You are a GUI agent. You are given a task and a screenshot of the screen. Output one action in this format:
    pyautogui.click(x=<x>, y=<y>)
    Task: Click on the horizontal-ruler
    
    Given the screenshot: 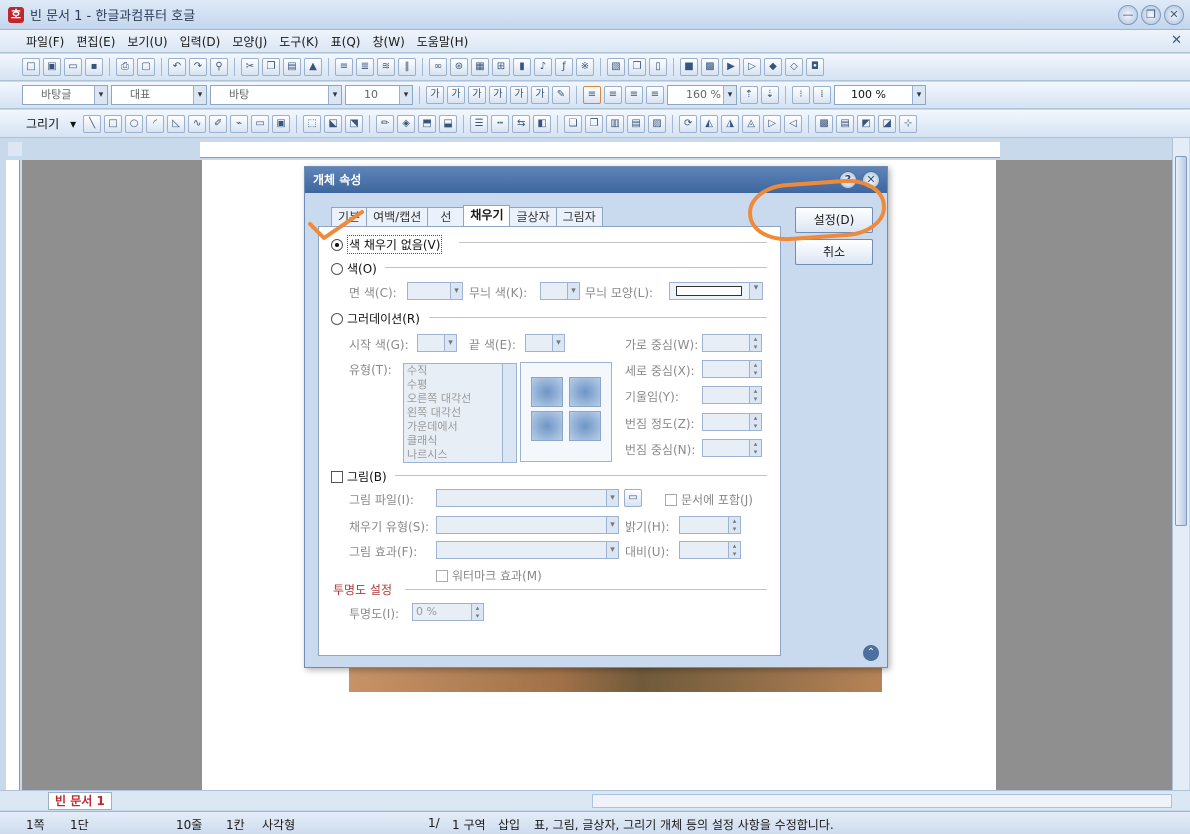 What is the action you would take?
    pyautogui.click(x=504, y=150)
    